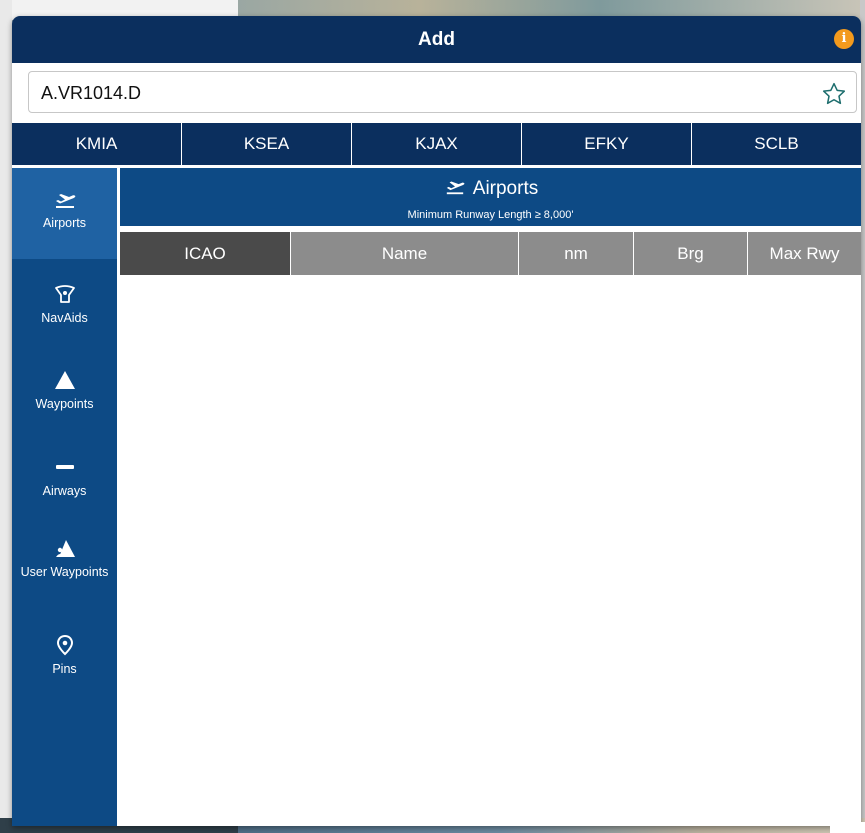 The height and width of the screenshot is (833, 865). What do you see at coordinates (64, 318) in the screenshot?
I see `sidebar-item-label: NavAids` at bounding box center [64, 318].